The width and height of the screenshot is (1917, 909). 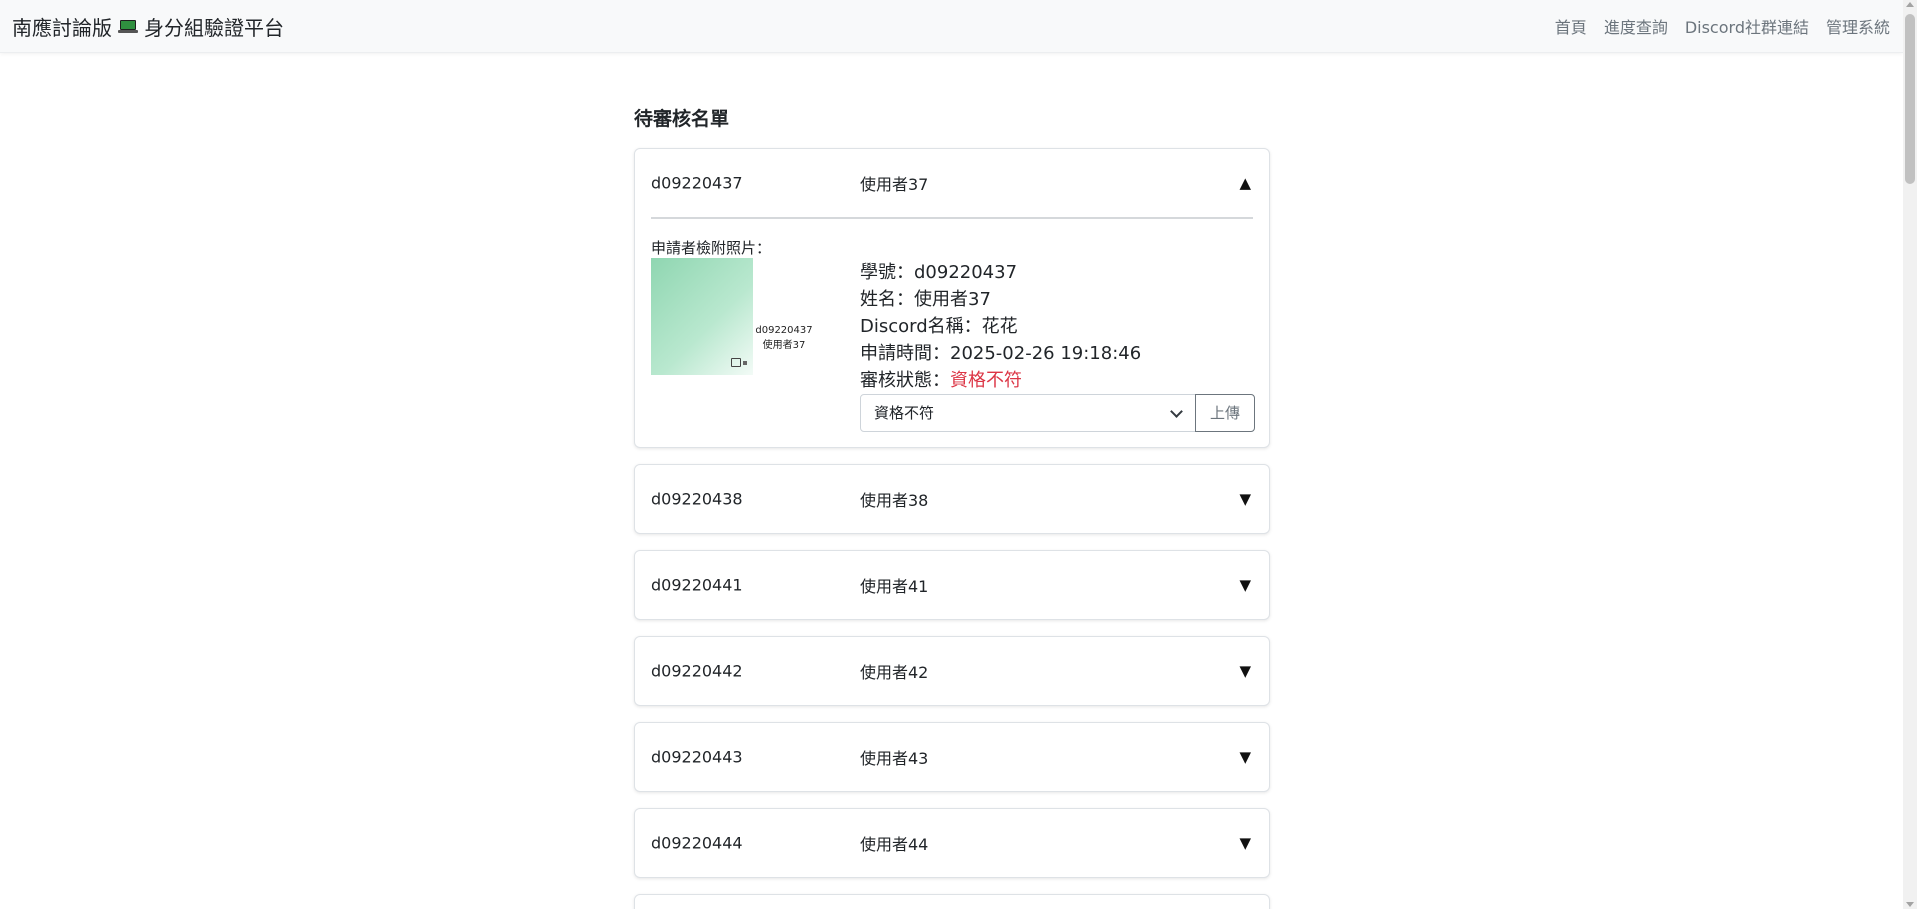 I want to click on card-header: d09220442 使用者42 ▼, so click(x=952, y=671).